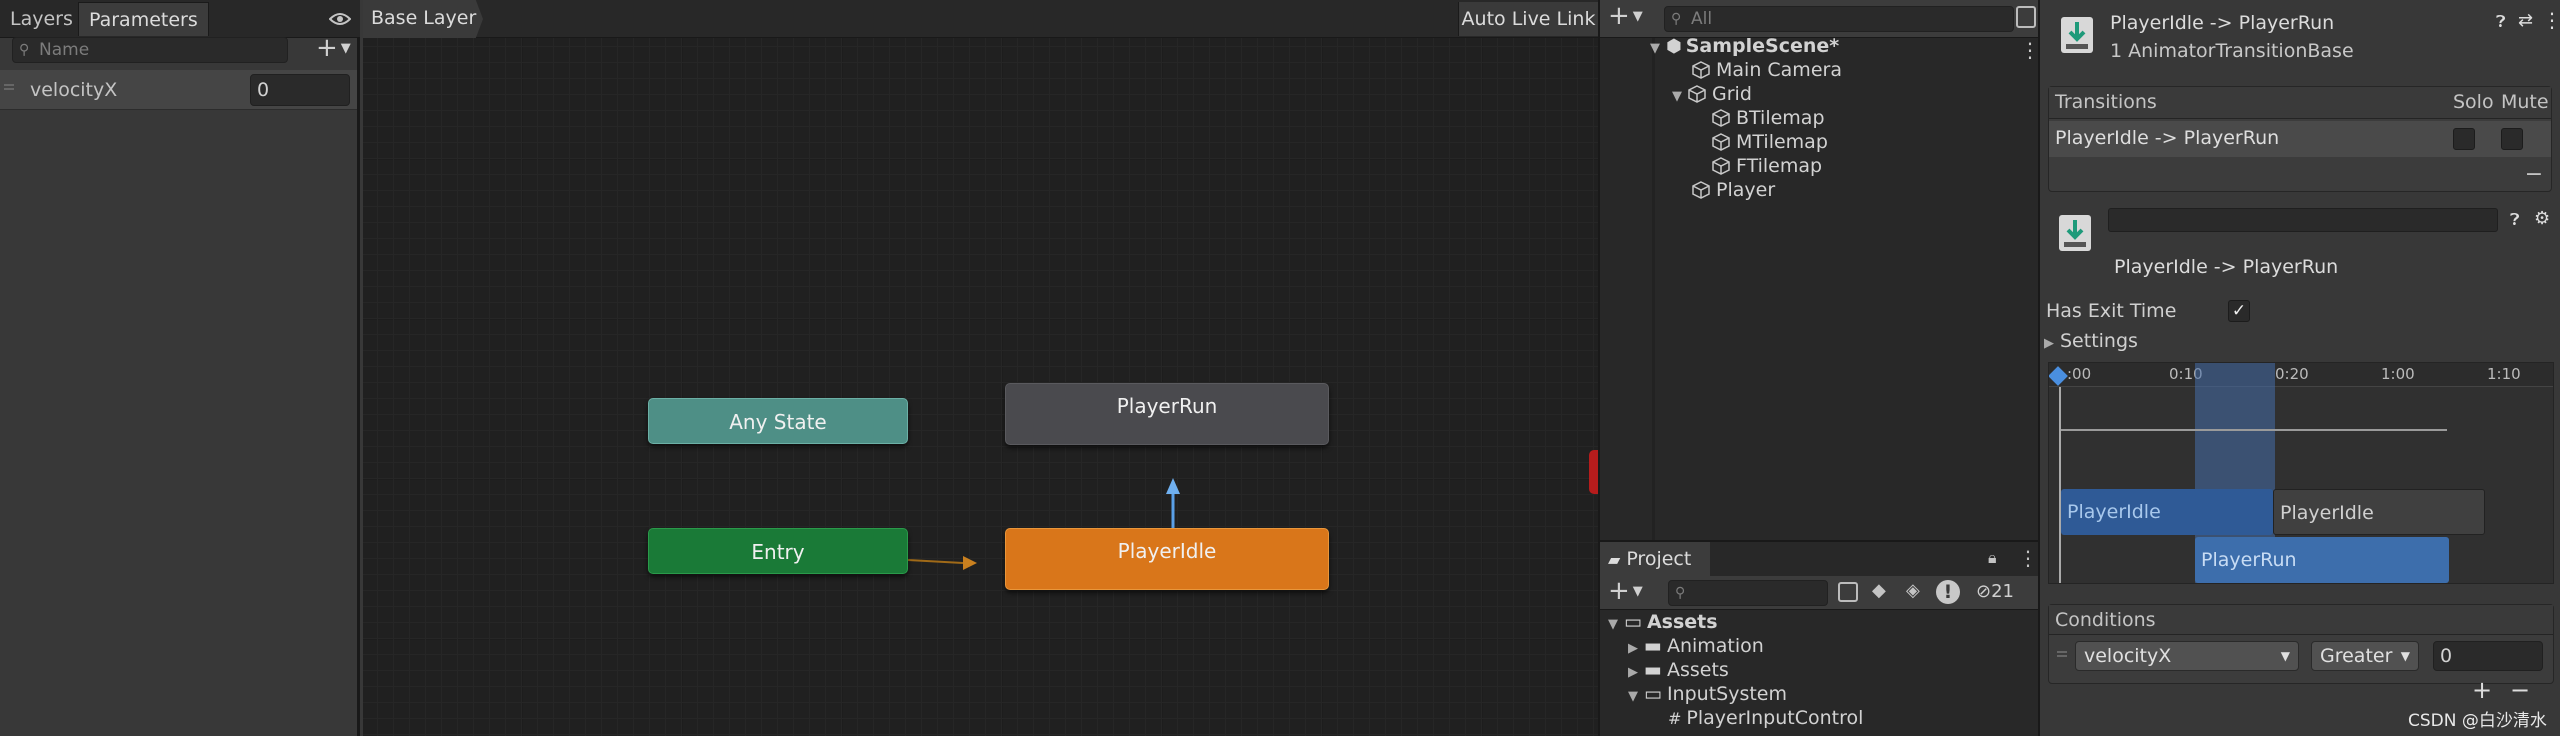 This screenshot has height=736, width=2560. I want to click on hierarchy-item-btilemap: BTilemap, so click(1768, 118).